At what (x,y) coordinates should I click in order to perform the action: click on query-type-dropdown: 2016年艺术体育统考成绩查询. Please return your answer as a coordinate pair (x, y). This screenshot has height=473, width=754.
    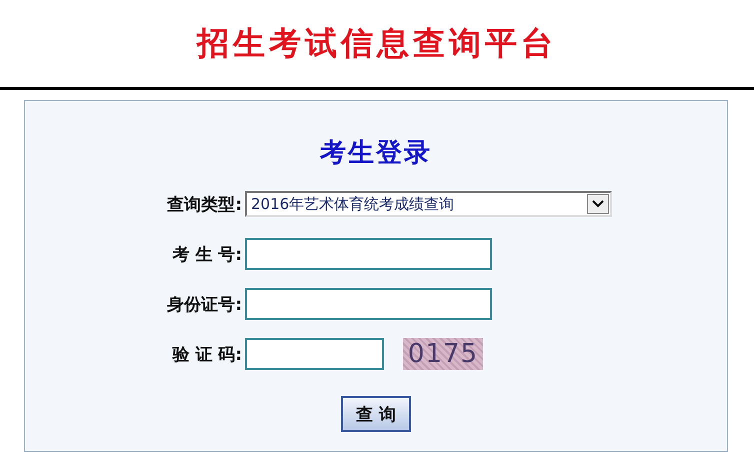
    Looking at the image, I should click on (428, 204).